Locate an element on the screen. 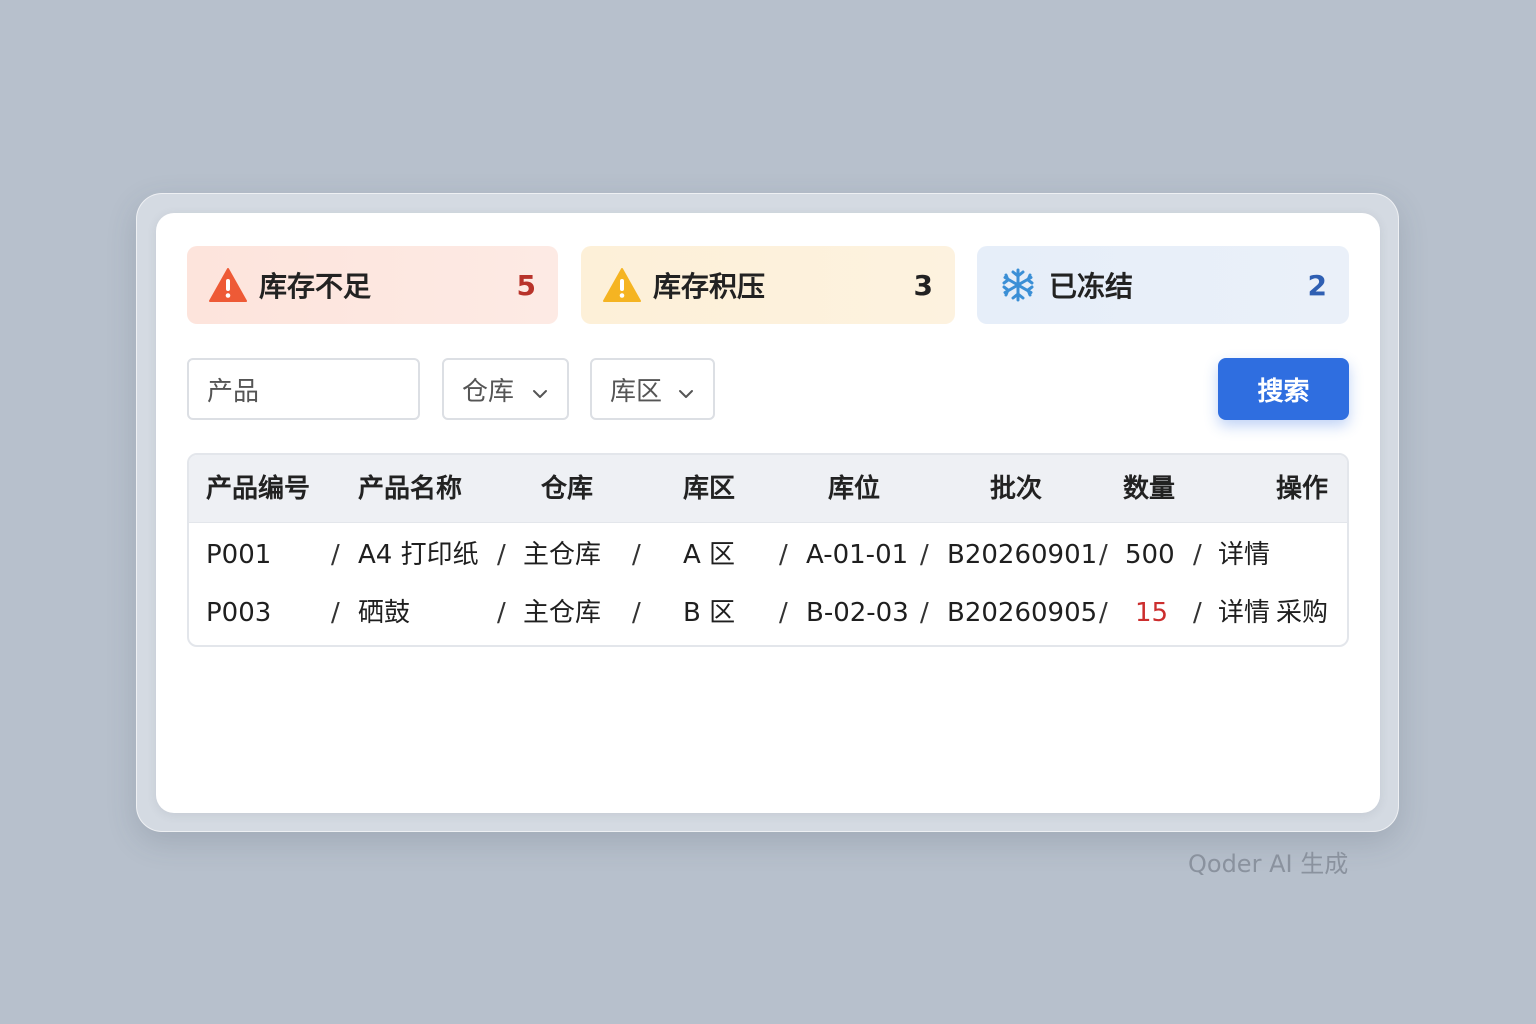 Image resolution: width=1536 pixels, height=1024 pixels. stat-count: 5 is located at coordinates (526, 285).